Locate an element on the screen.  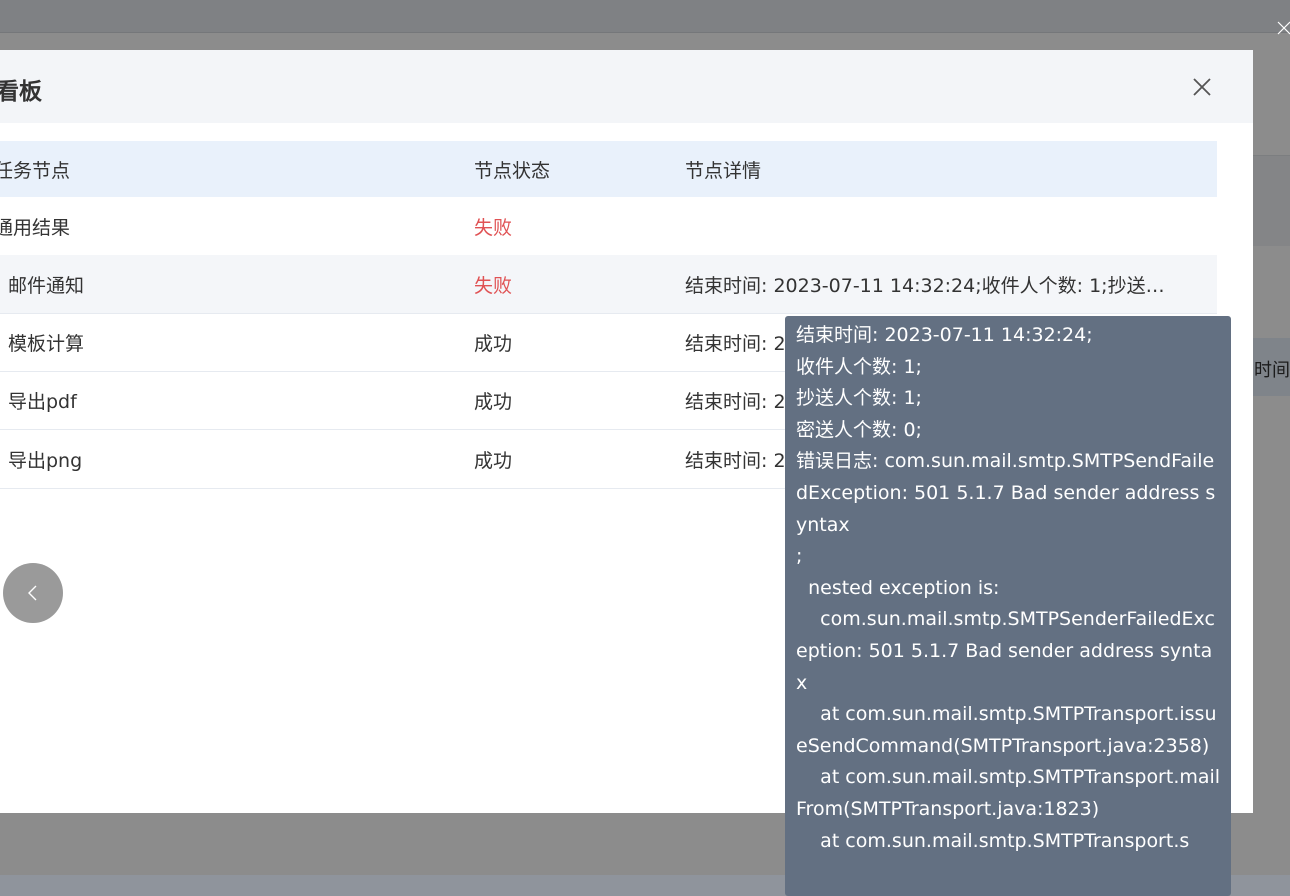
back-button is located at coordinates (33, 593).